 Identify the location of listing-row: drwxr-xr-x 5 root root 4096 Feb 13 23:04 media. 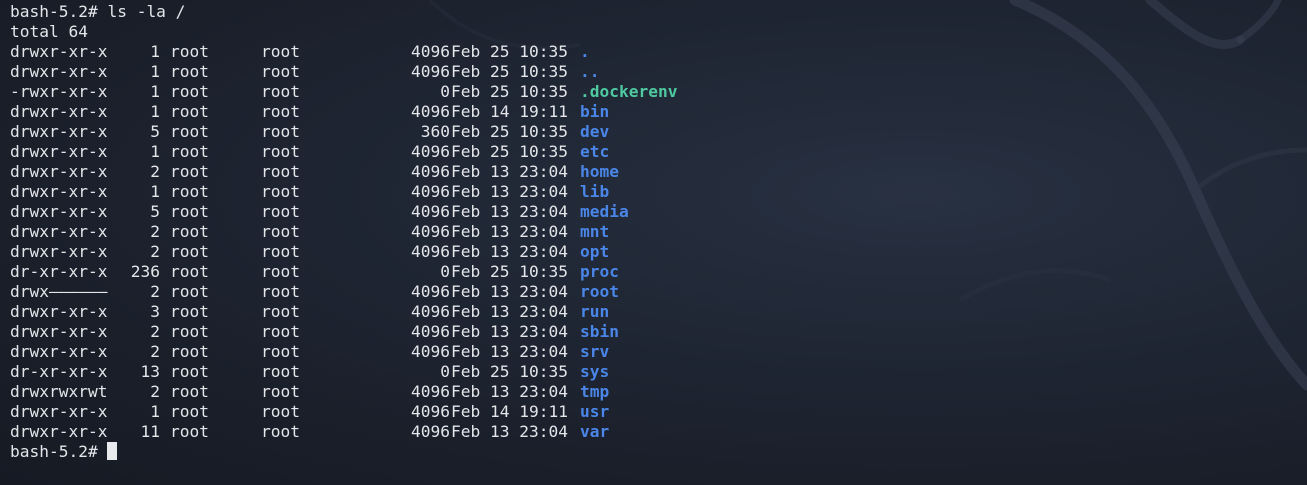
(658, 212).